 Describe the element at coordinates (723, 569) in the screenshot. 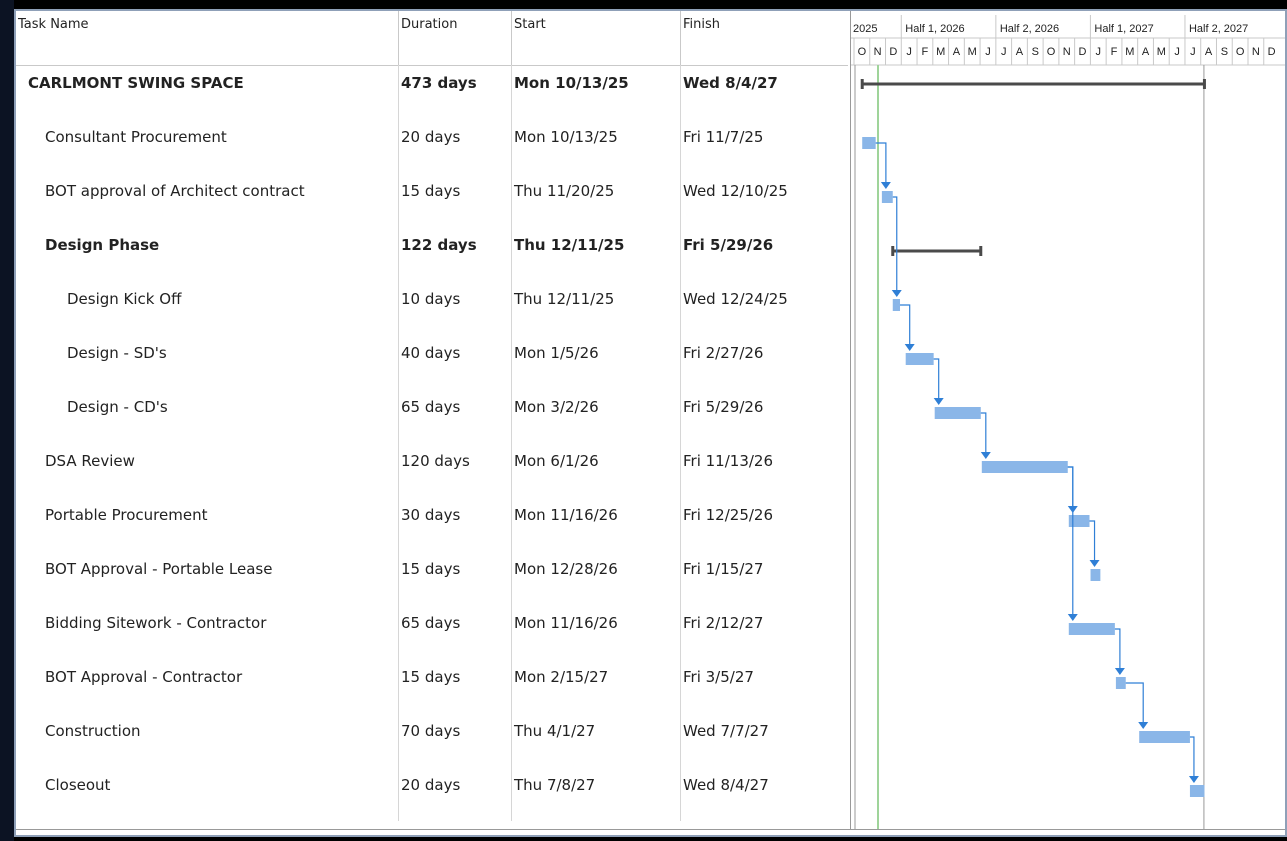

I see `finish-cell: Fri 1/15/27` at that location.